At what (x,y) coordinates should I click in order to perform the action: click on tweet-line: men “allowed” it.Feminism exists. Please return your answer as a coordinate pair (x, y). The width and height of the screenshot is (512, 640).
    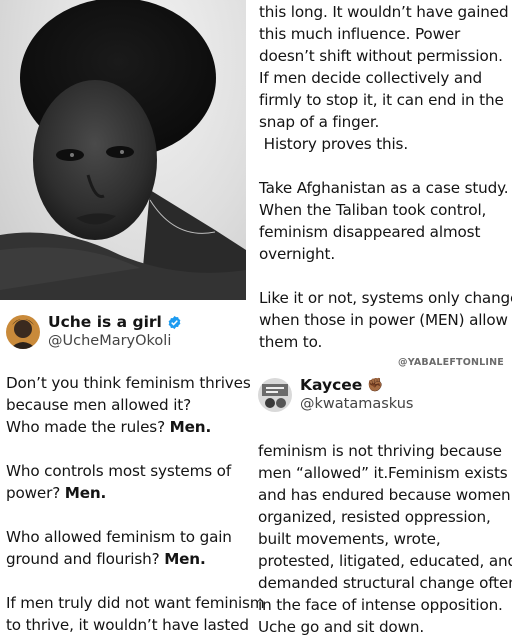
    Looking at the image, I should click on (383, 473).